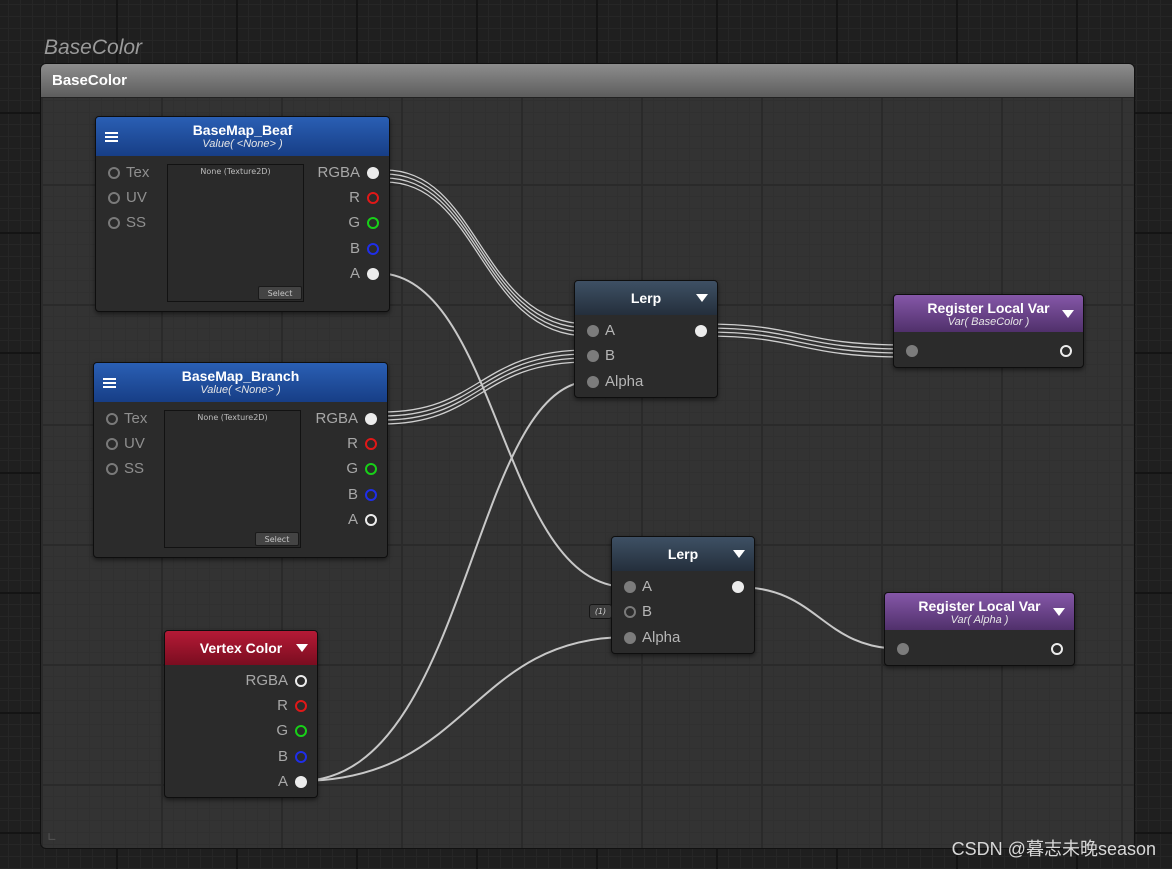  I want to click on b-constant-field: (1), so click(600, 611).